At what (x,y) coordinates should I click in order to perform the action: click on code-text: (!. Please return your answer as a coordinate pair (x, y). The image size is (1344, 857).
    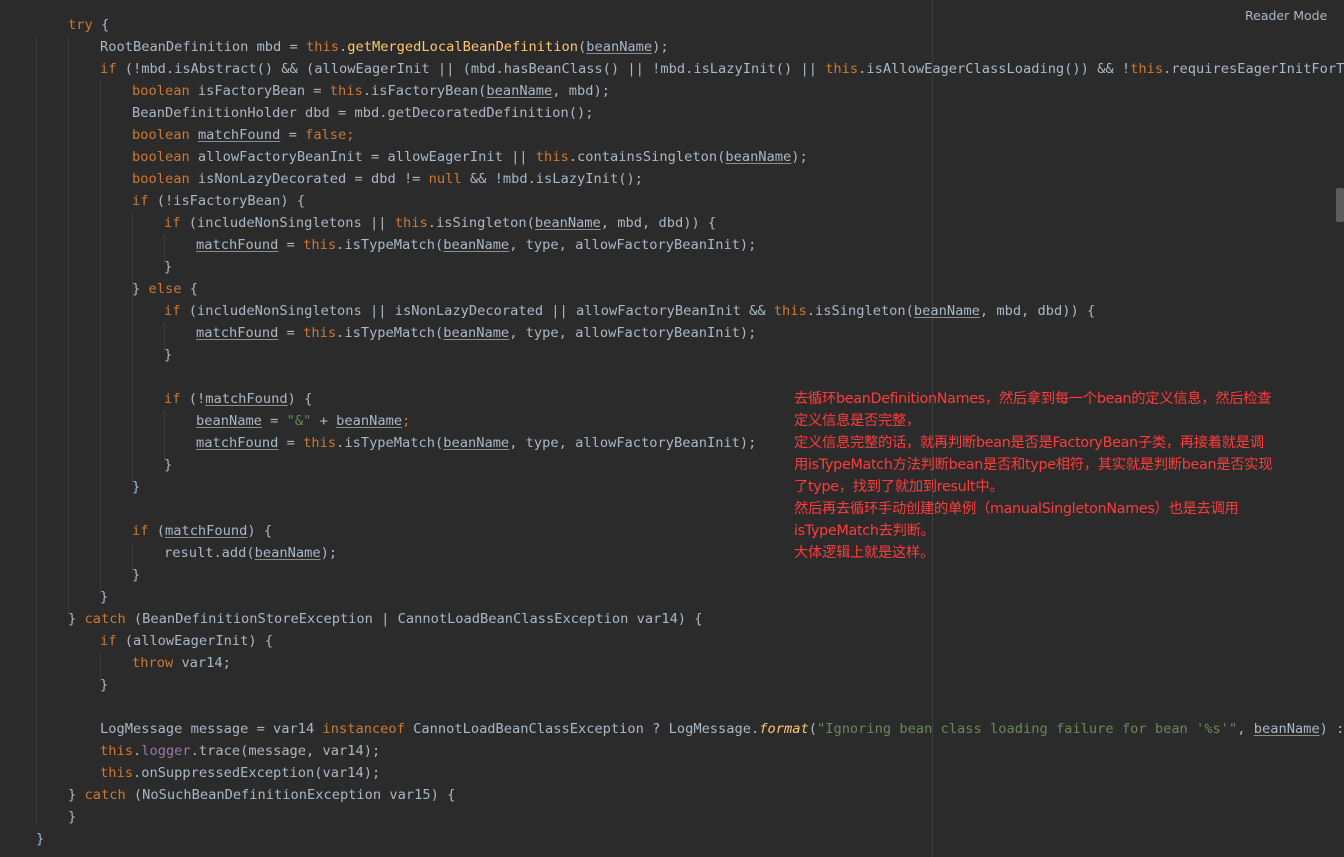
    Looking at the image, I should click on (193, 399).